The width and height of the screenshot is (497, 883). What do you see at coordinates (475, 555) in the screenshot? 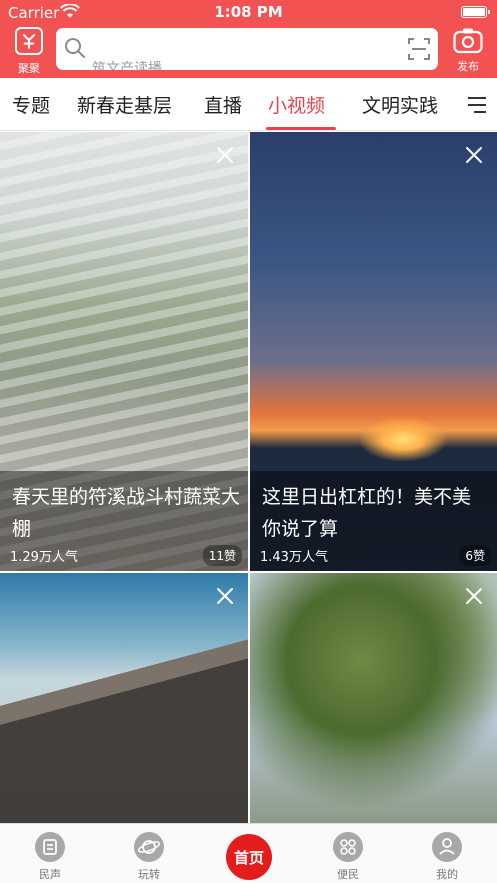
I see `like-count: 6赞` at bounding box center [475, 555].